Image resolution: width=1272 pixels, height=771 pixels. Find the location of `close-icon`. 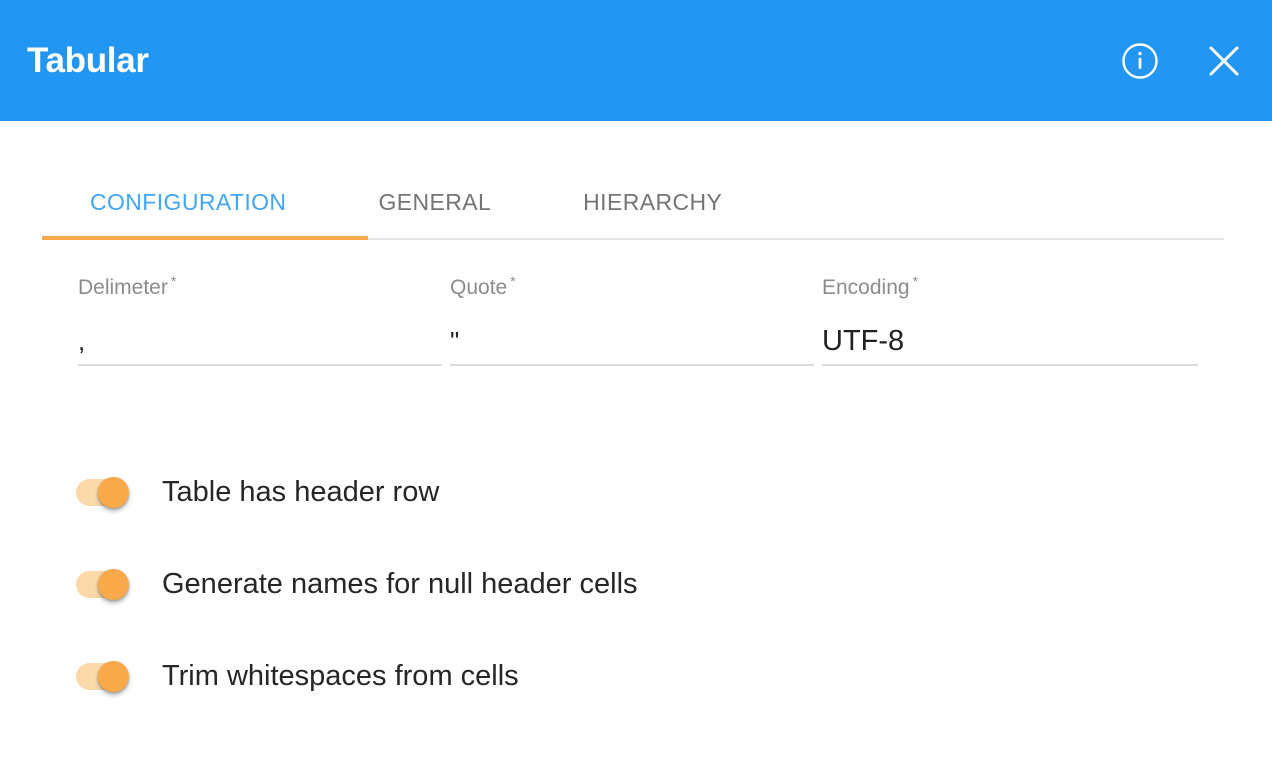

close-icon is located at coordinates (1224, 61).